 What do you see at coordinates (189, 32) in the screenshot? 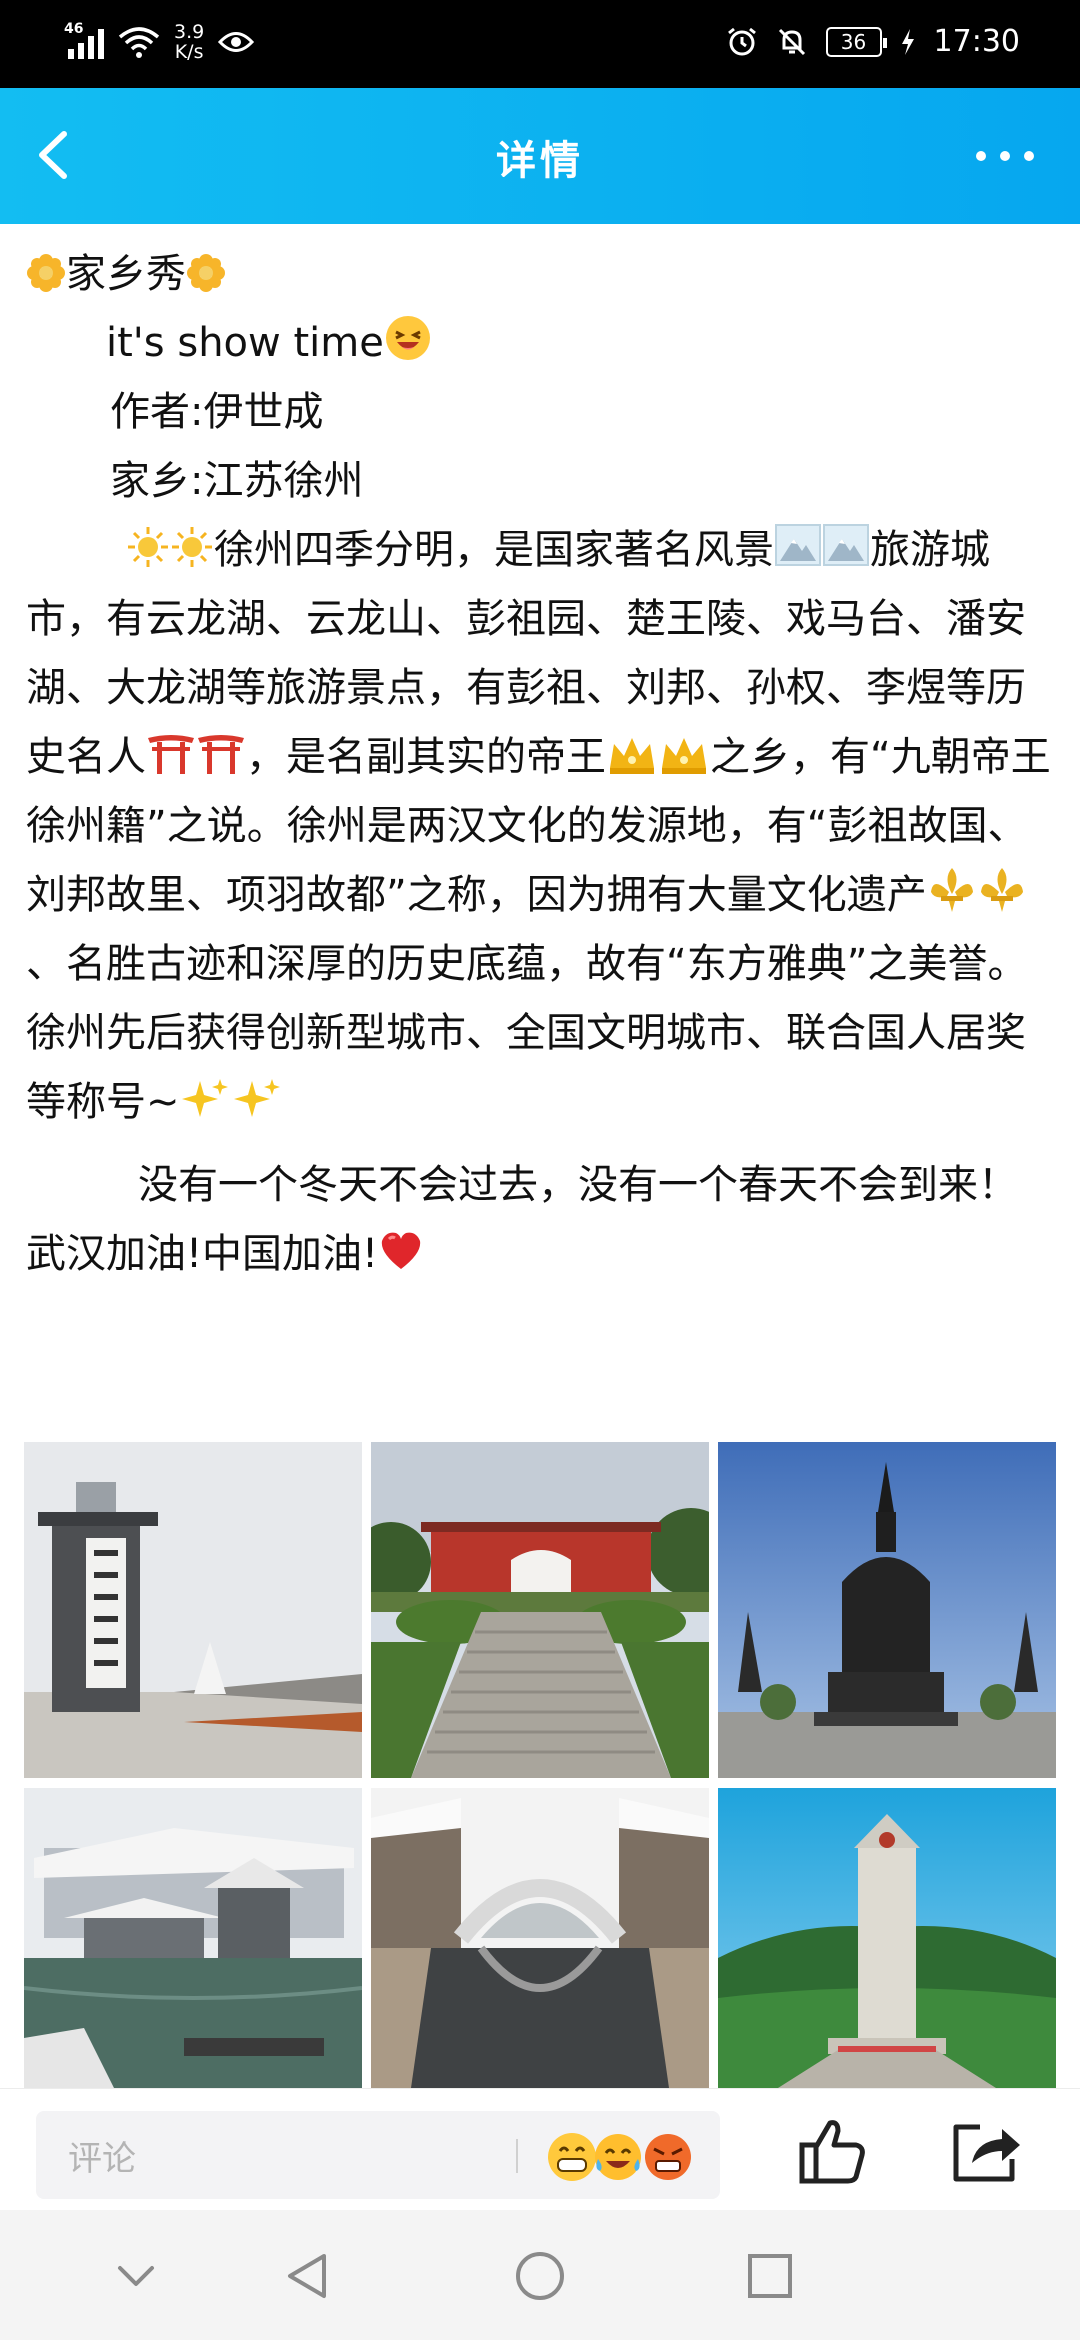
I see `speed-value: 3.9` at bounding box center [189, 32].